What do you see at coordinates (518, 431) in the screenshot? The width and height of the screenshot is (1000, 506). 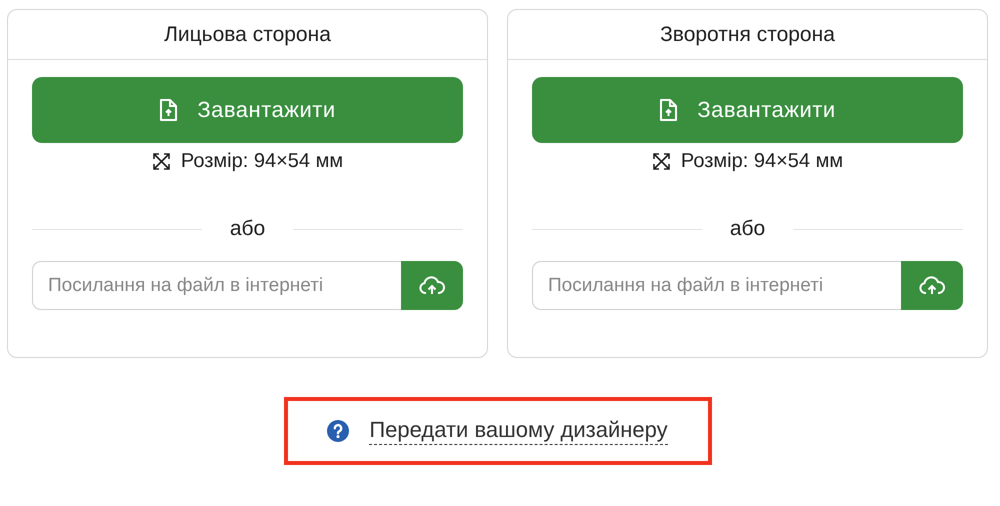 I see `designer-link: Передати вашому дизайнеру` at bounding box center [518, 431].